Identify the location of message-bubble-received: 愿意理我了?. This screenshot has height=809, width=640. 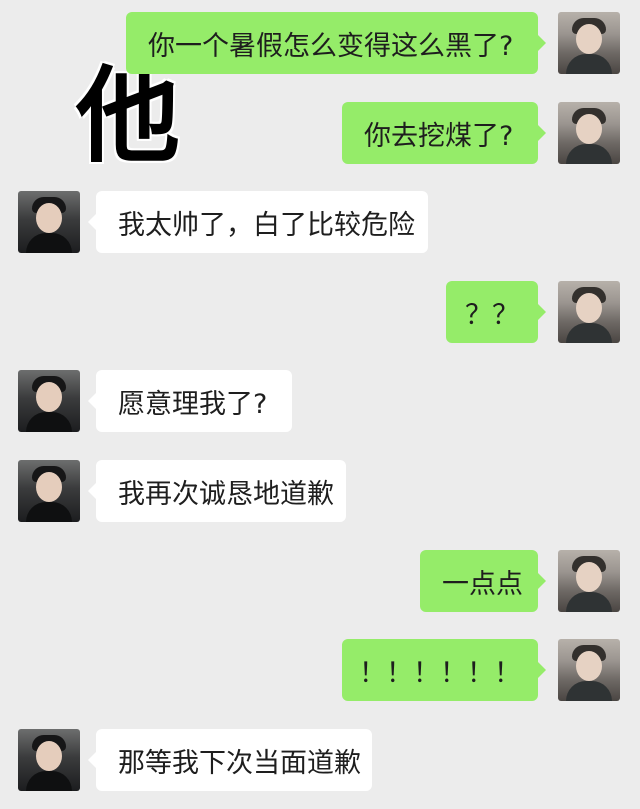
(190, 401).